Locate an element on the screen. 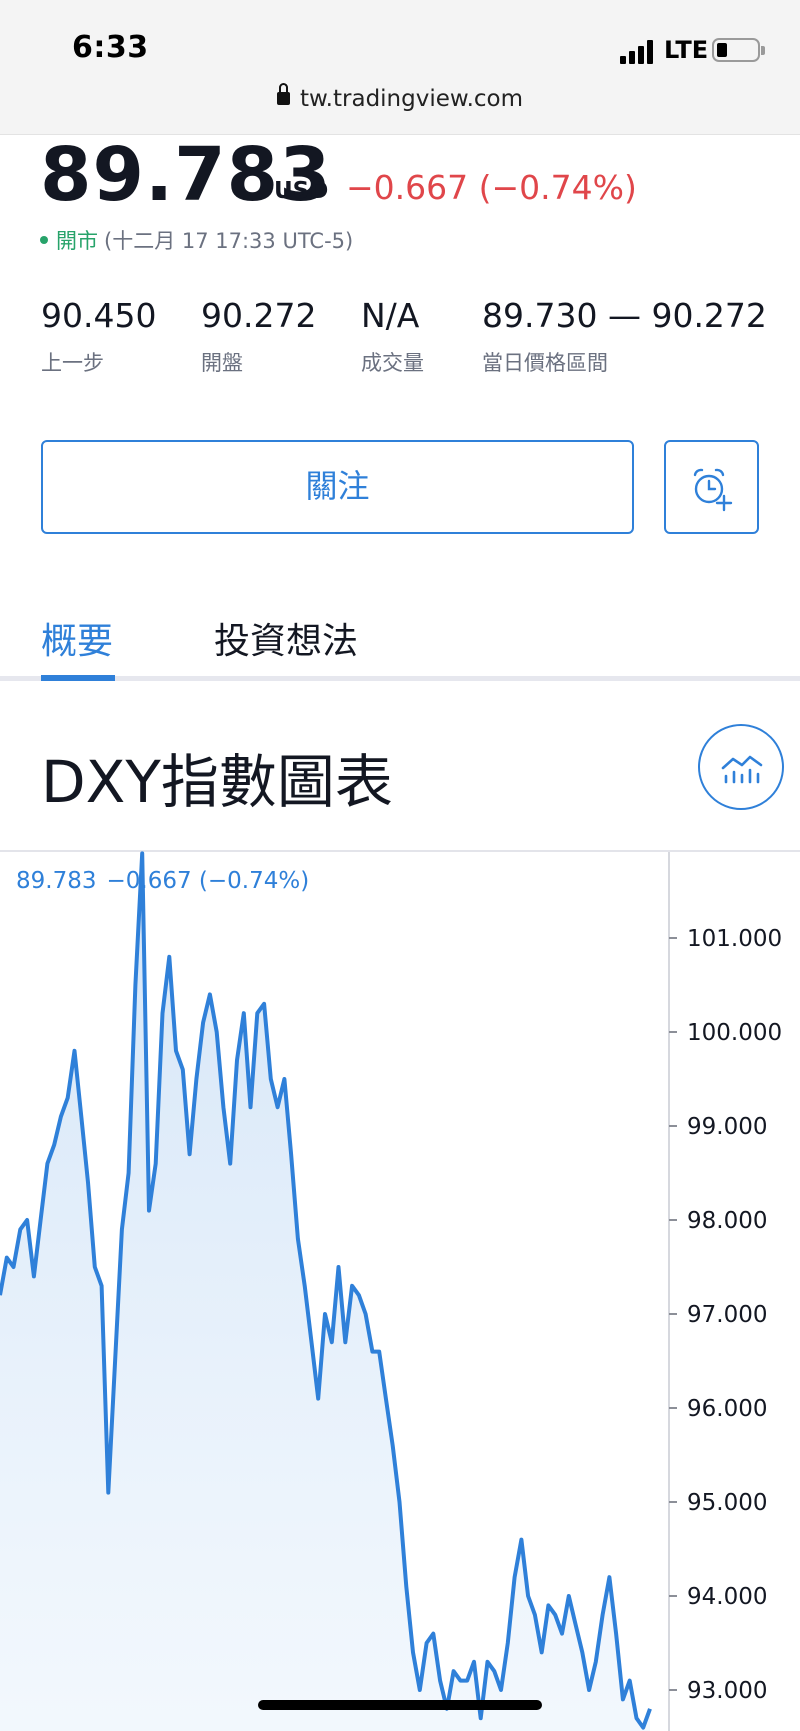 Image resolution: width=800 pixels, height=1731 pixels. y-tick-label: 98.000 is located at coordinates (727, 1221).